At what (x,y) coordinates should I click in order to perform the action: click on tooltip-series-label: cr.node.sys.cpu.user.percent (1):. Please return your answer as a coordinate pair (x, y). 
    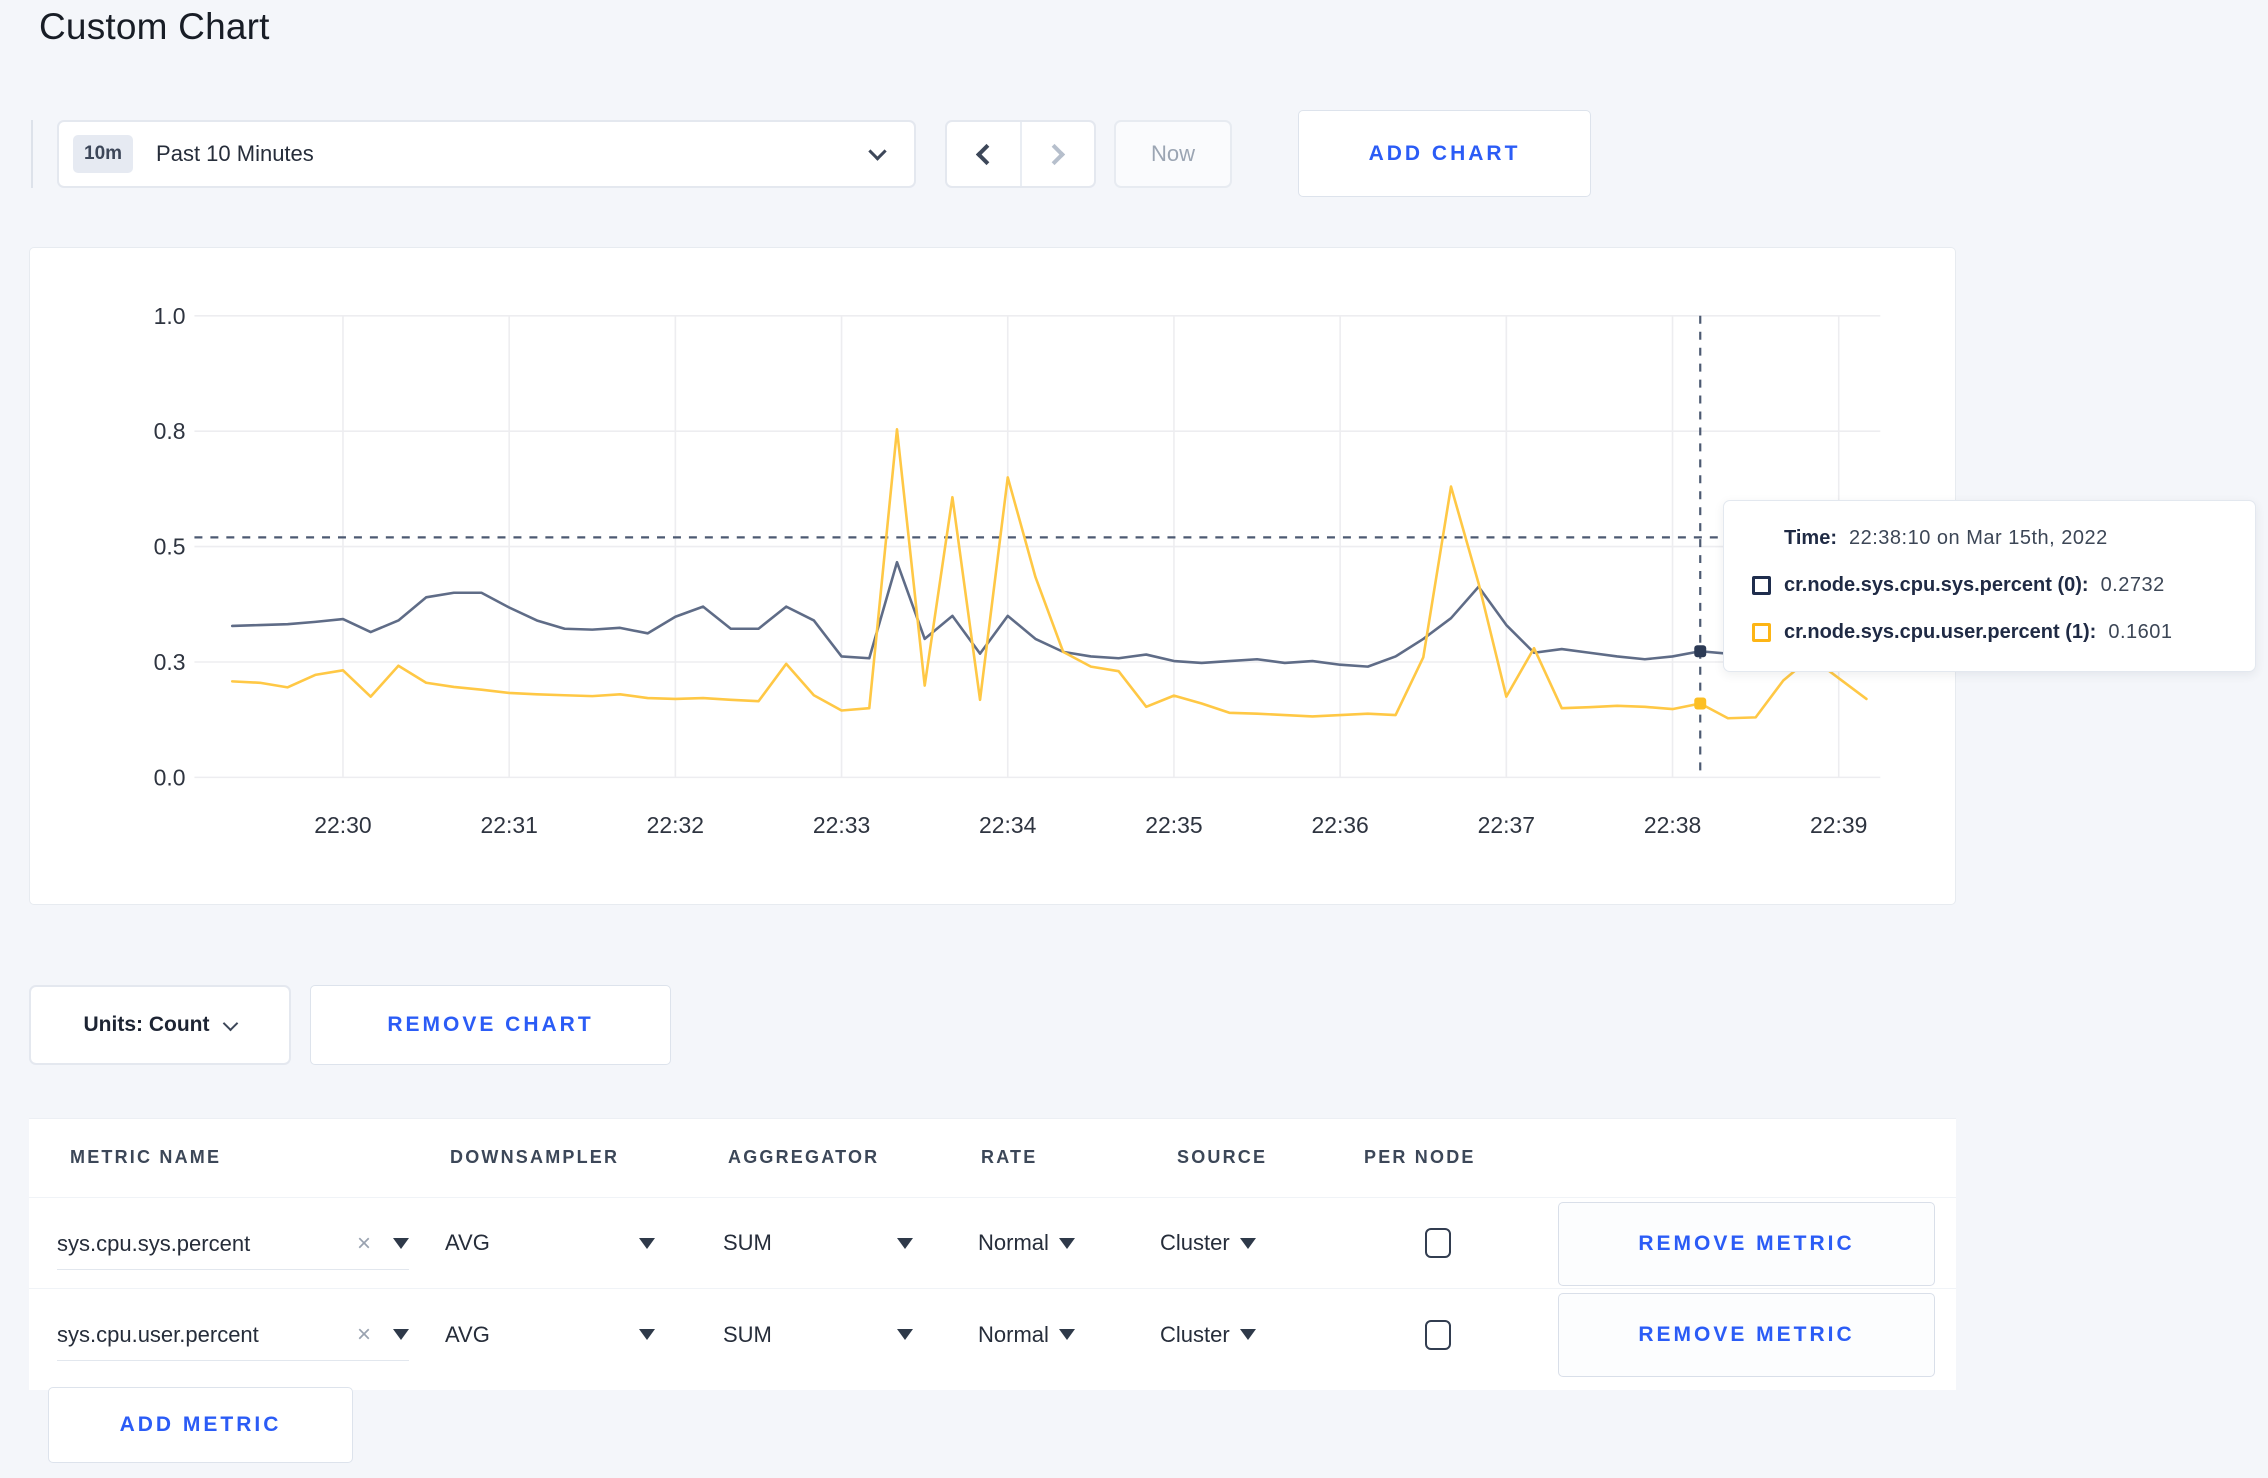
    Looking at the image, I should click on (1940, 631).